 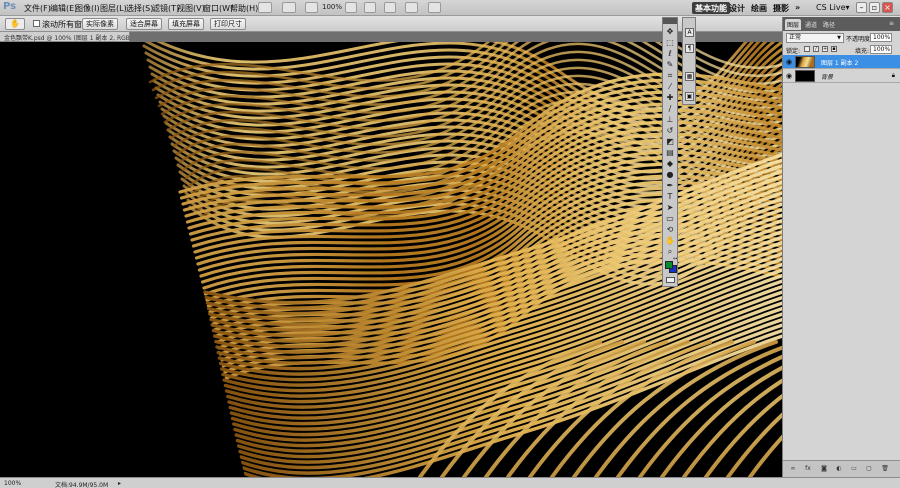 I want to click on workspace-more-icon: », so click(x=797, y=8).